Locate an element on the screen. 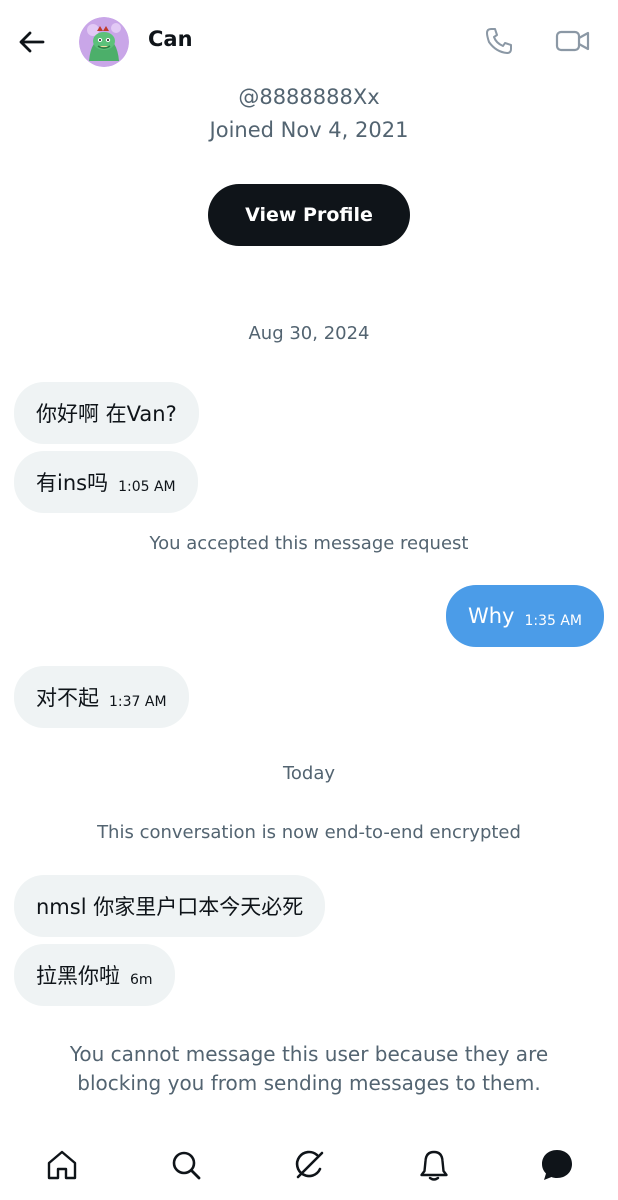 The image size is (618, 1200). call-button is located at coordinates (499, 41).